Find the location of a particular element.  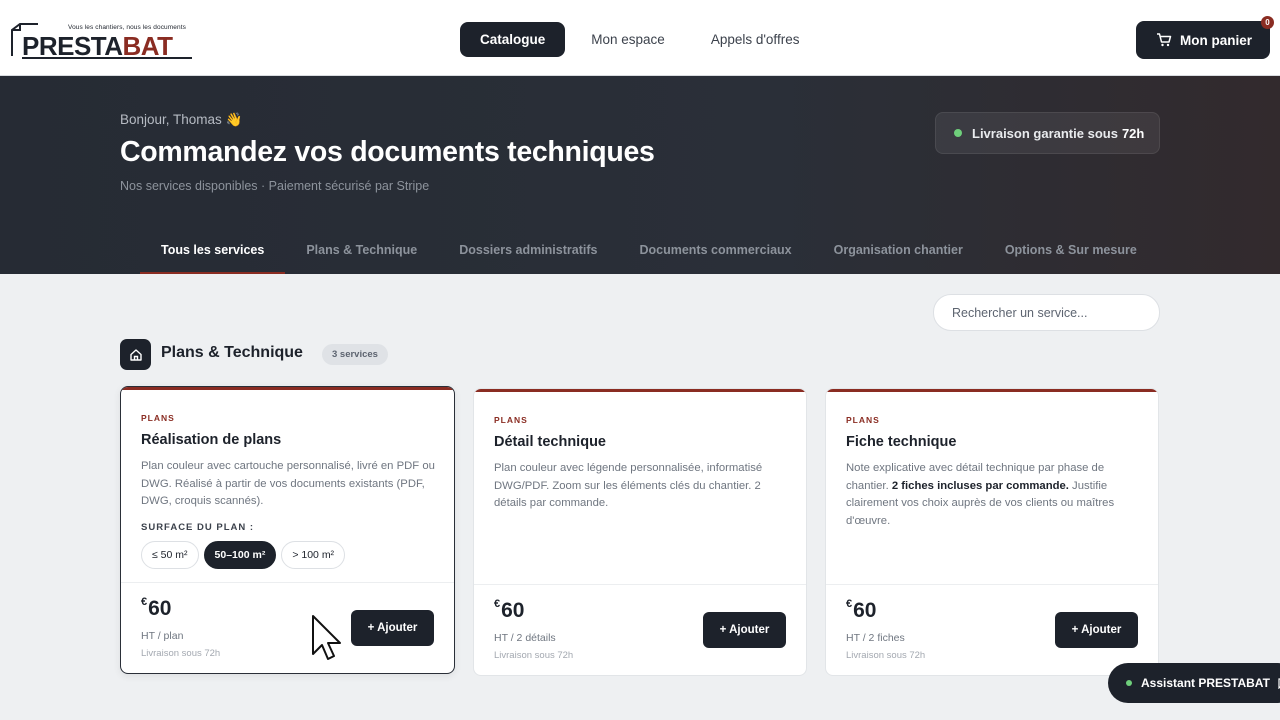

tab-tous-les-services: Tous les services is located at coordinates (213, 255).